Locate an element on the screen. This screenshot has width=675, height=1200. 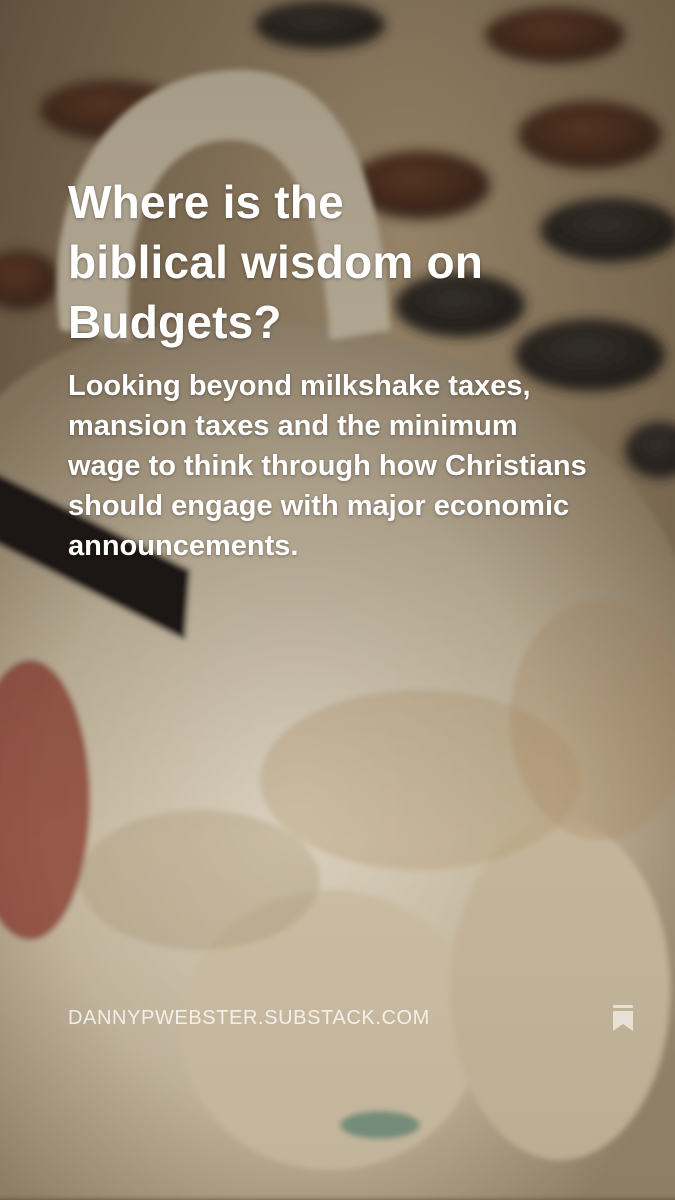
post-title: Where is the biblical wisdom on Budgets? is located at coordinates (276, 262).